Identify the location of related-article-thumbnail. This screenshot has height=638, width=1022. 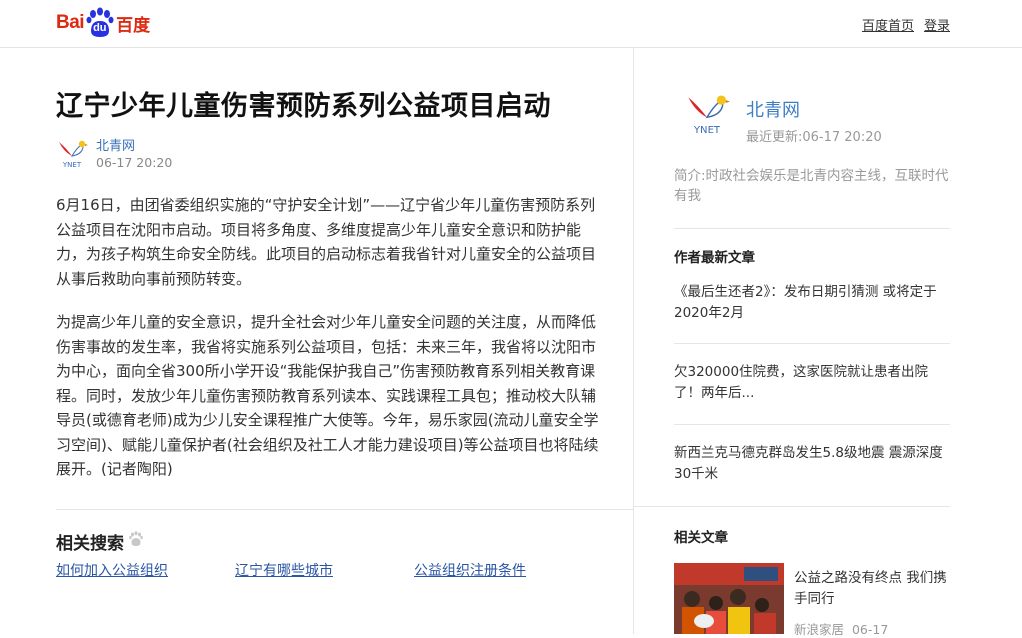
(729, 598).